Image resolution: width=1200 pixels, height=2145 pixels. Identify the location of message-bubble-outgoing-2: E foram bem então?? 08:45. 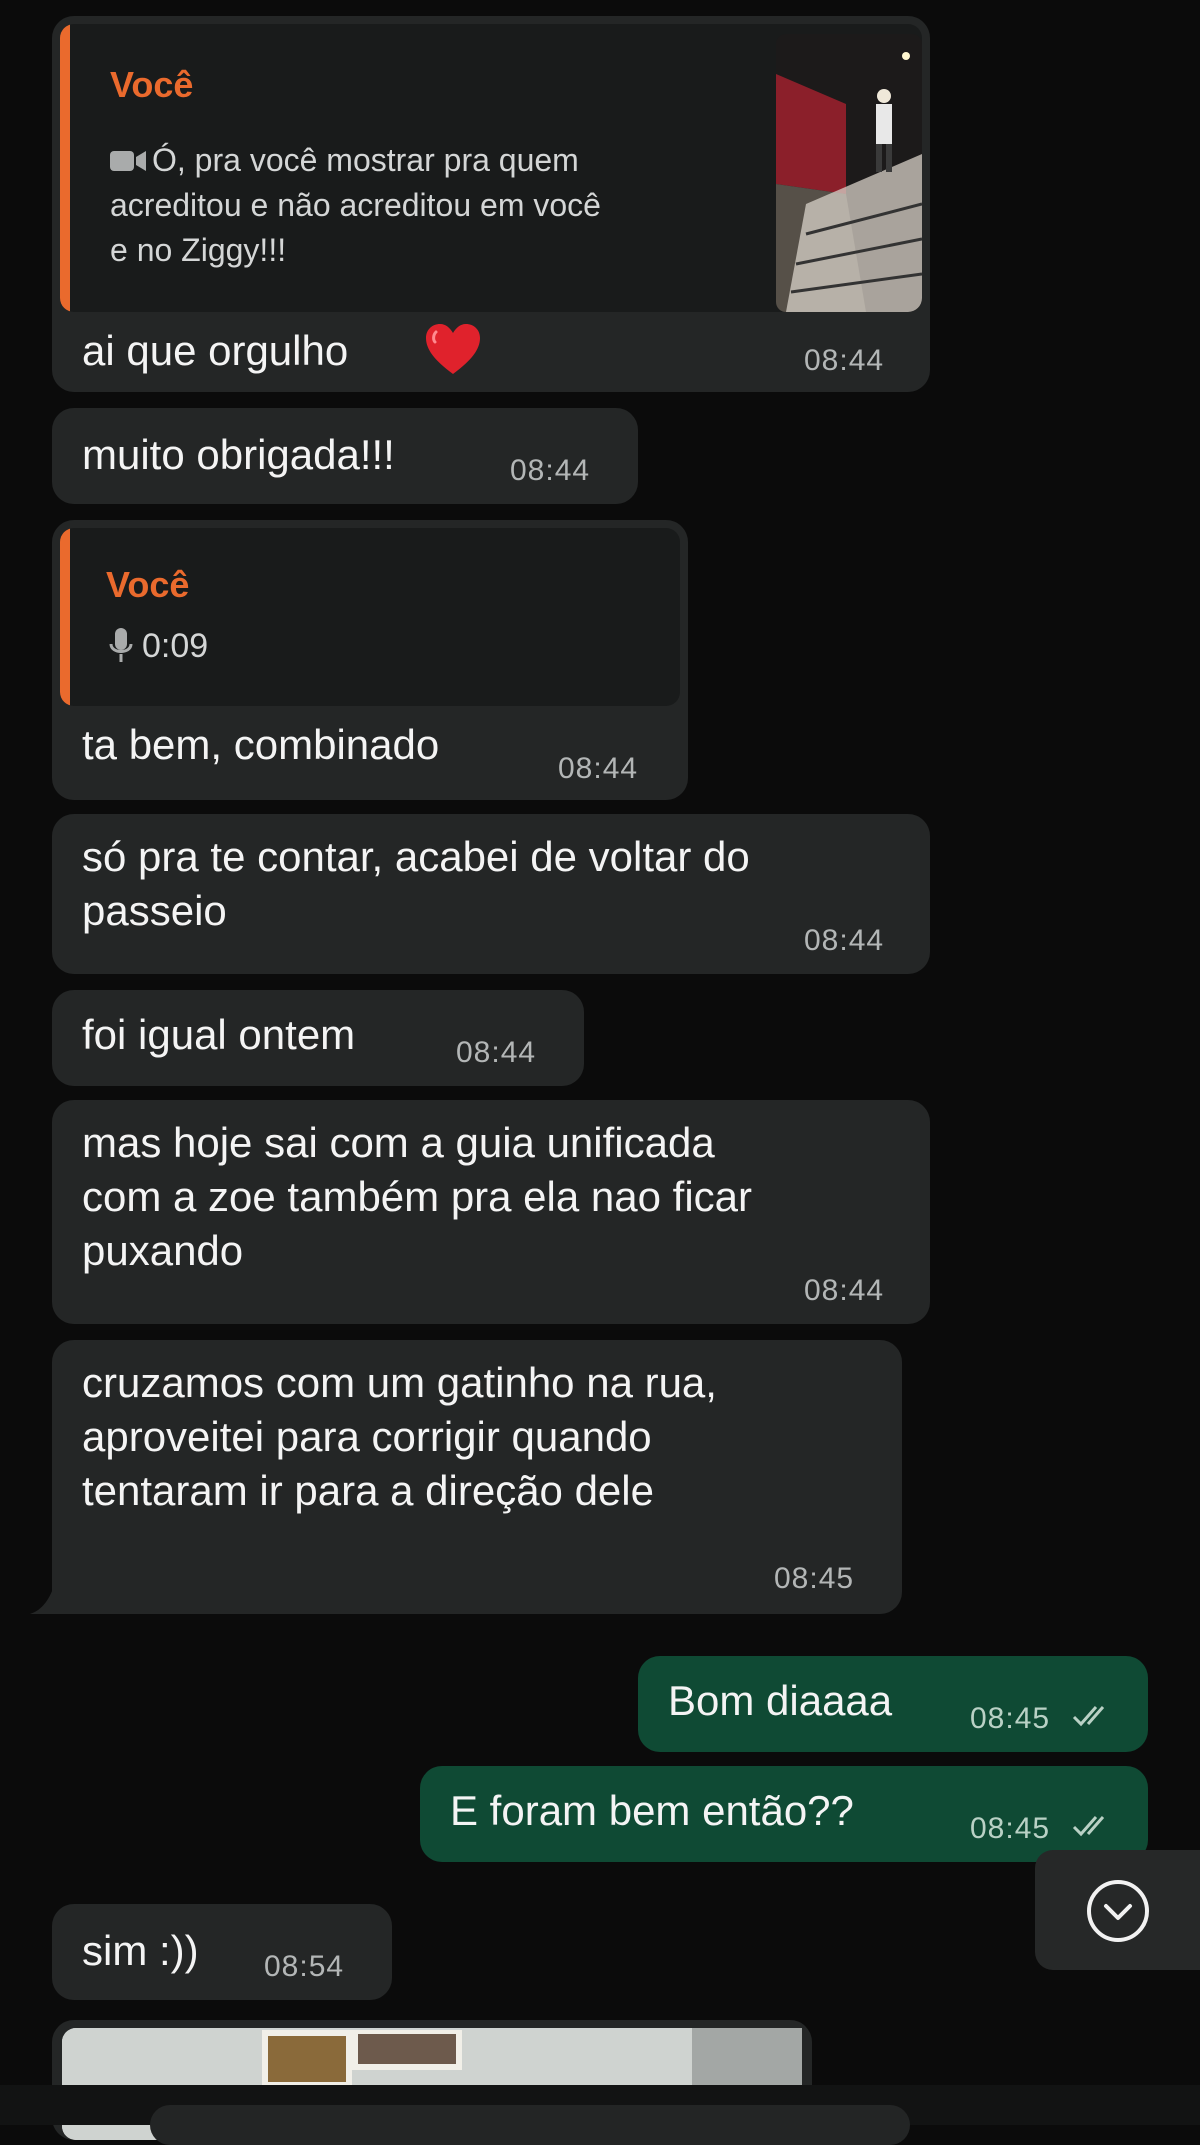
(784, 1814).